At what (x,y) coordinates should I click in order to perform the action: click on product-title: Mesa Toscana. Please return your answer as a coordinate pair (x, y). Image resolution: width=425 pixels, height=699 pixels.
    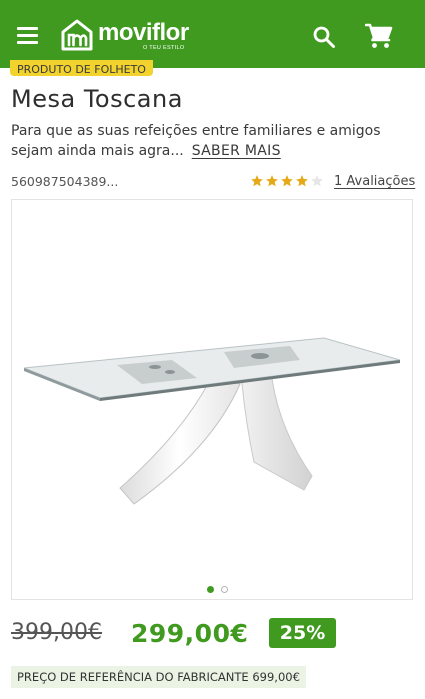
    Looking at the image, I should click on (97, 99).